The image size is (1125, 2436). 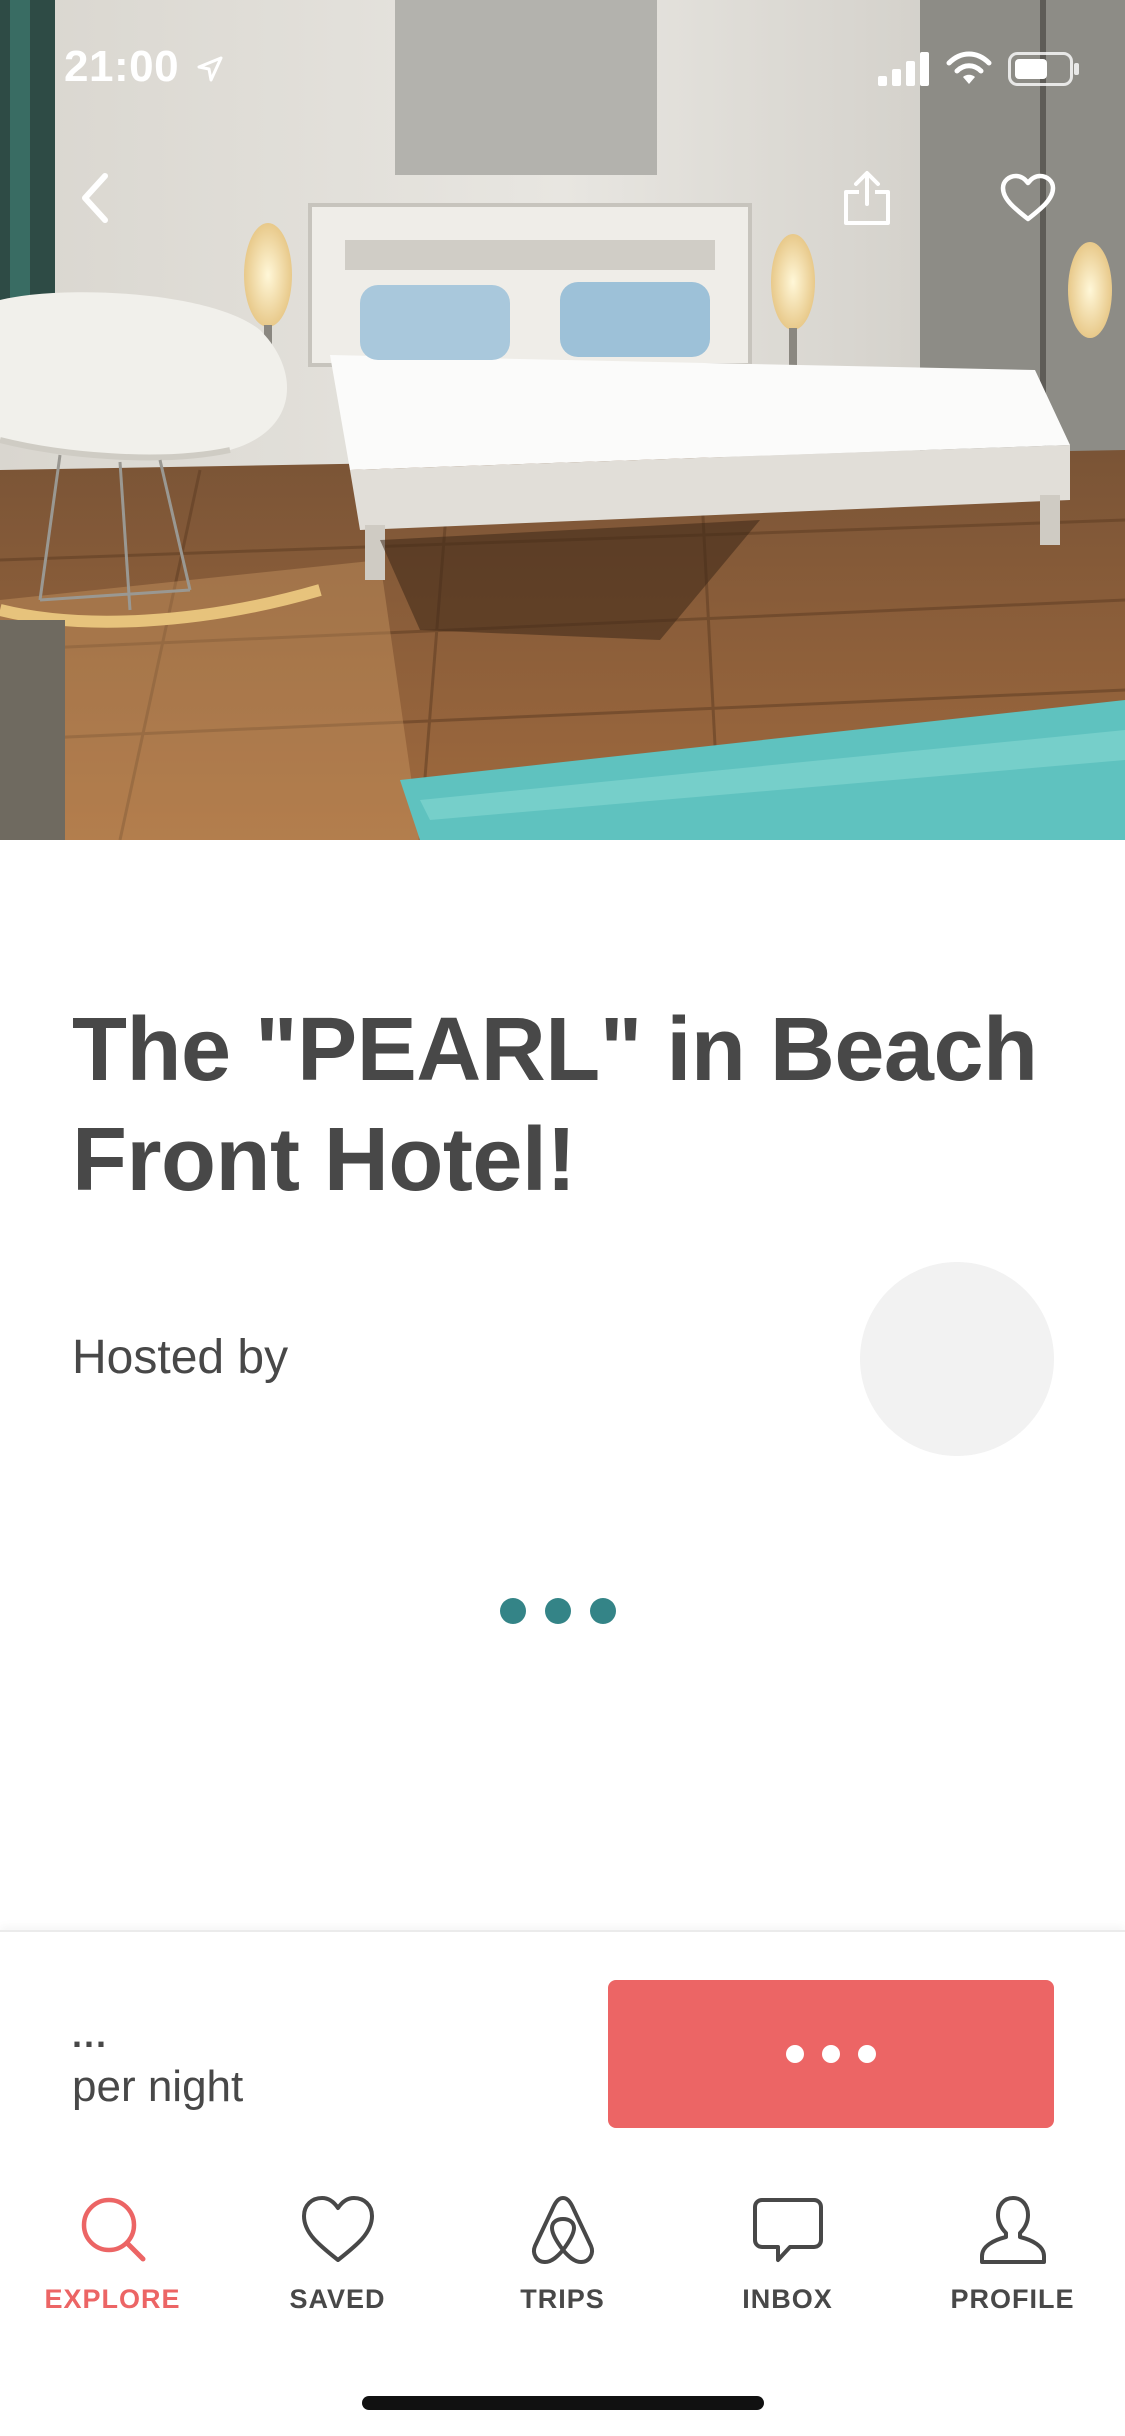 I want to click on per-night-label: per night, so click(x=158, y=2086).